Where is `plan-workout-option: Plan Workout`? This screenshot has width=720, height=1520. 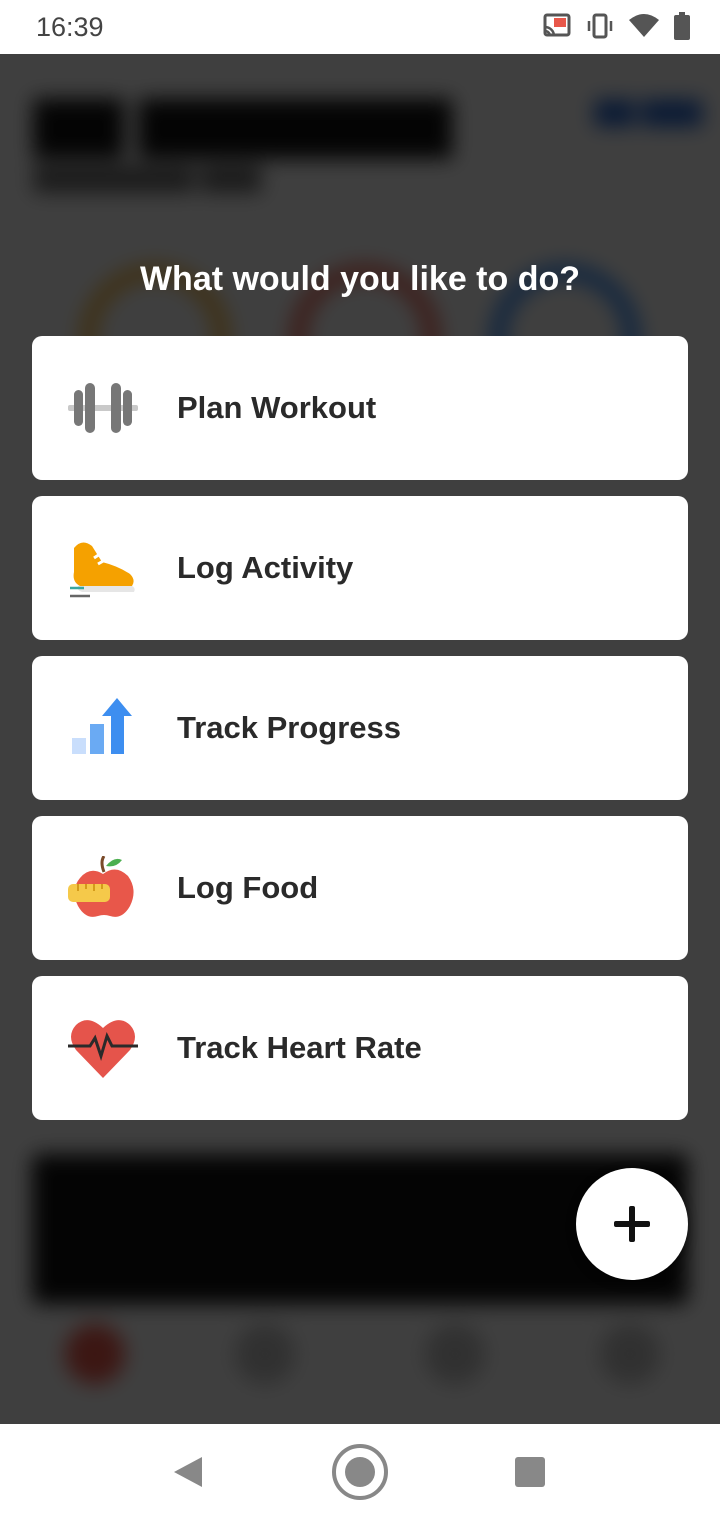 plan-workout-option: Plan Workout is located at coordinates (360, 408).